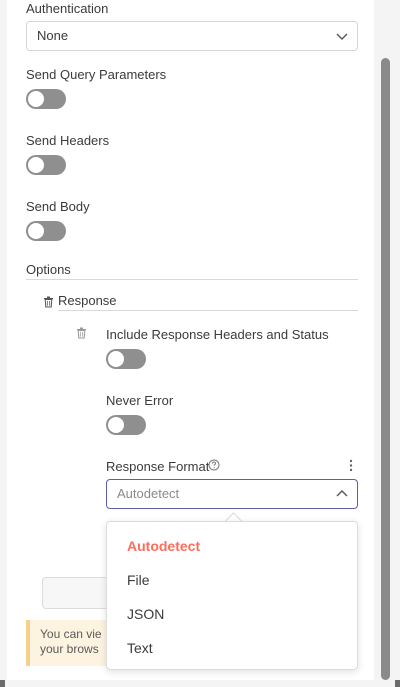  Describe the element at coordinates (67, 8) in the screenshot. I see `authentication-label: Authentication` at that location.